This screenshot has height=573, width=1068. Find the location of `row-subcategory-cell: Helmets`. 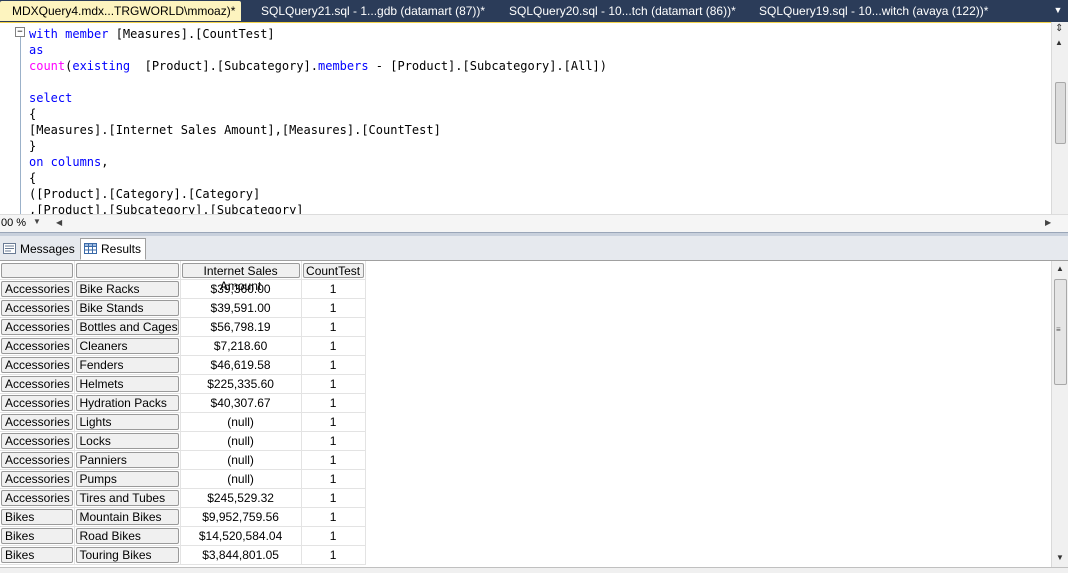

row-subcategory-cell: Helmets is located at coordinates (127, 384).